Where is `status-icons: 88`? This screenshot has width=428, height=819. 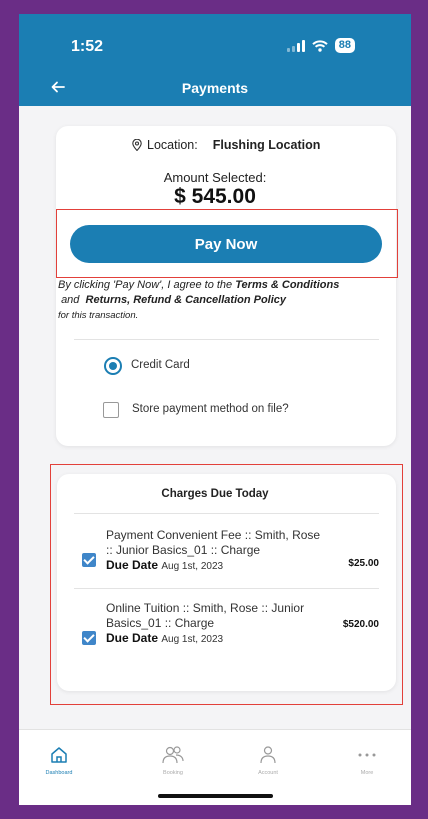
status-icons: 88 is located at coordinates (320, 45).